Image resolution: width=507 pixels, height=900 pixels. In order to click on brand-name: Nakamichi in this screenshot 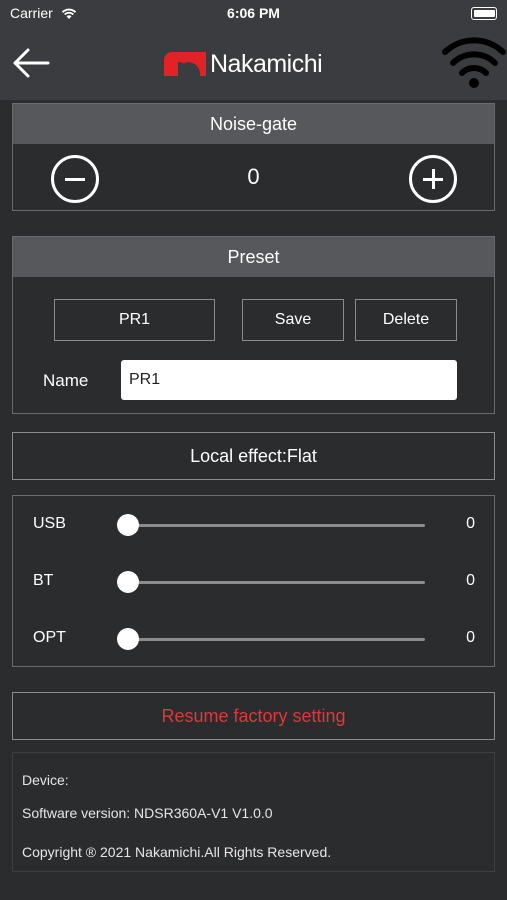, I will do `click(266, 64)`.